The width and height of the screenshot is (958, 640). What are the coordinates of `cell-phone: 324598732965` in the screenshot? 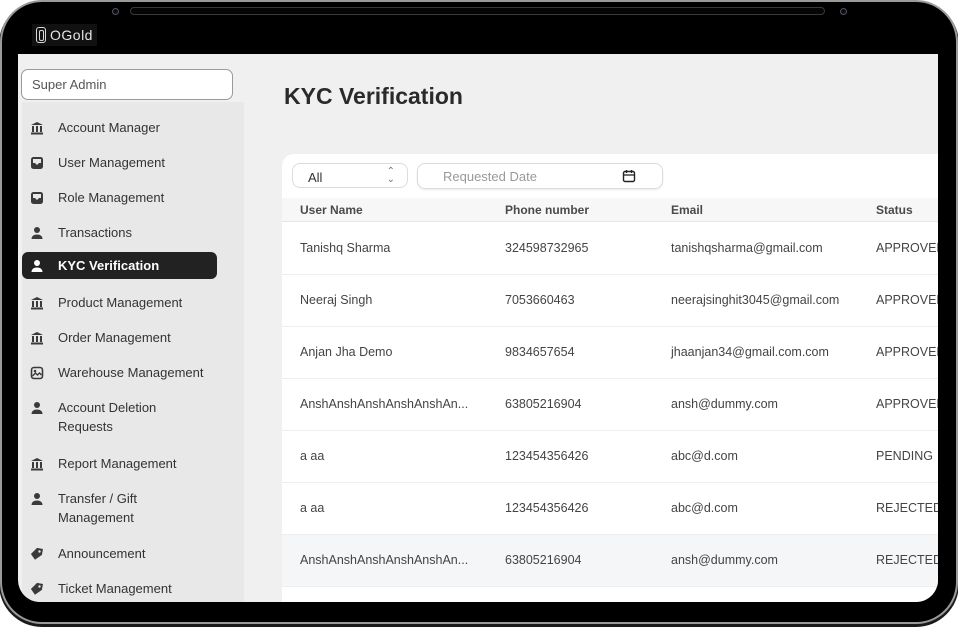 It's located at (547, 248).